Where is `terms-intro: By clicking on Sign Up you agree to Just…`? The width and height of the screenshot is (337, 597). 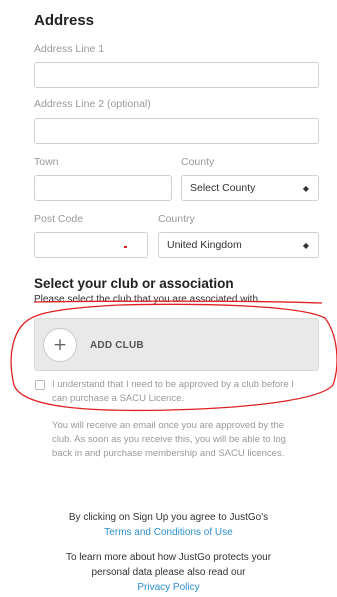
terms-intro: By clicking on Sign Up you agree to Just… is located at coordinates (168, 517).